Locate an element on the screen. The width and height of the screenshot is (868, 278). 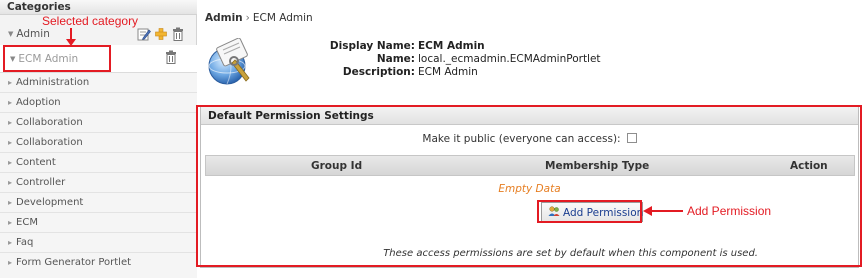
name-row: Name: local._ecmadmin.ECMAdminPortlet is located at coordinates (440, 59).